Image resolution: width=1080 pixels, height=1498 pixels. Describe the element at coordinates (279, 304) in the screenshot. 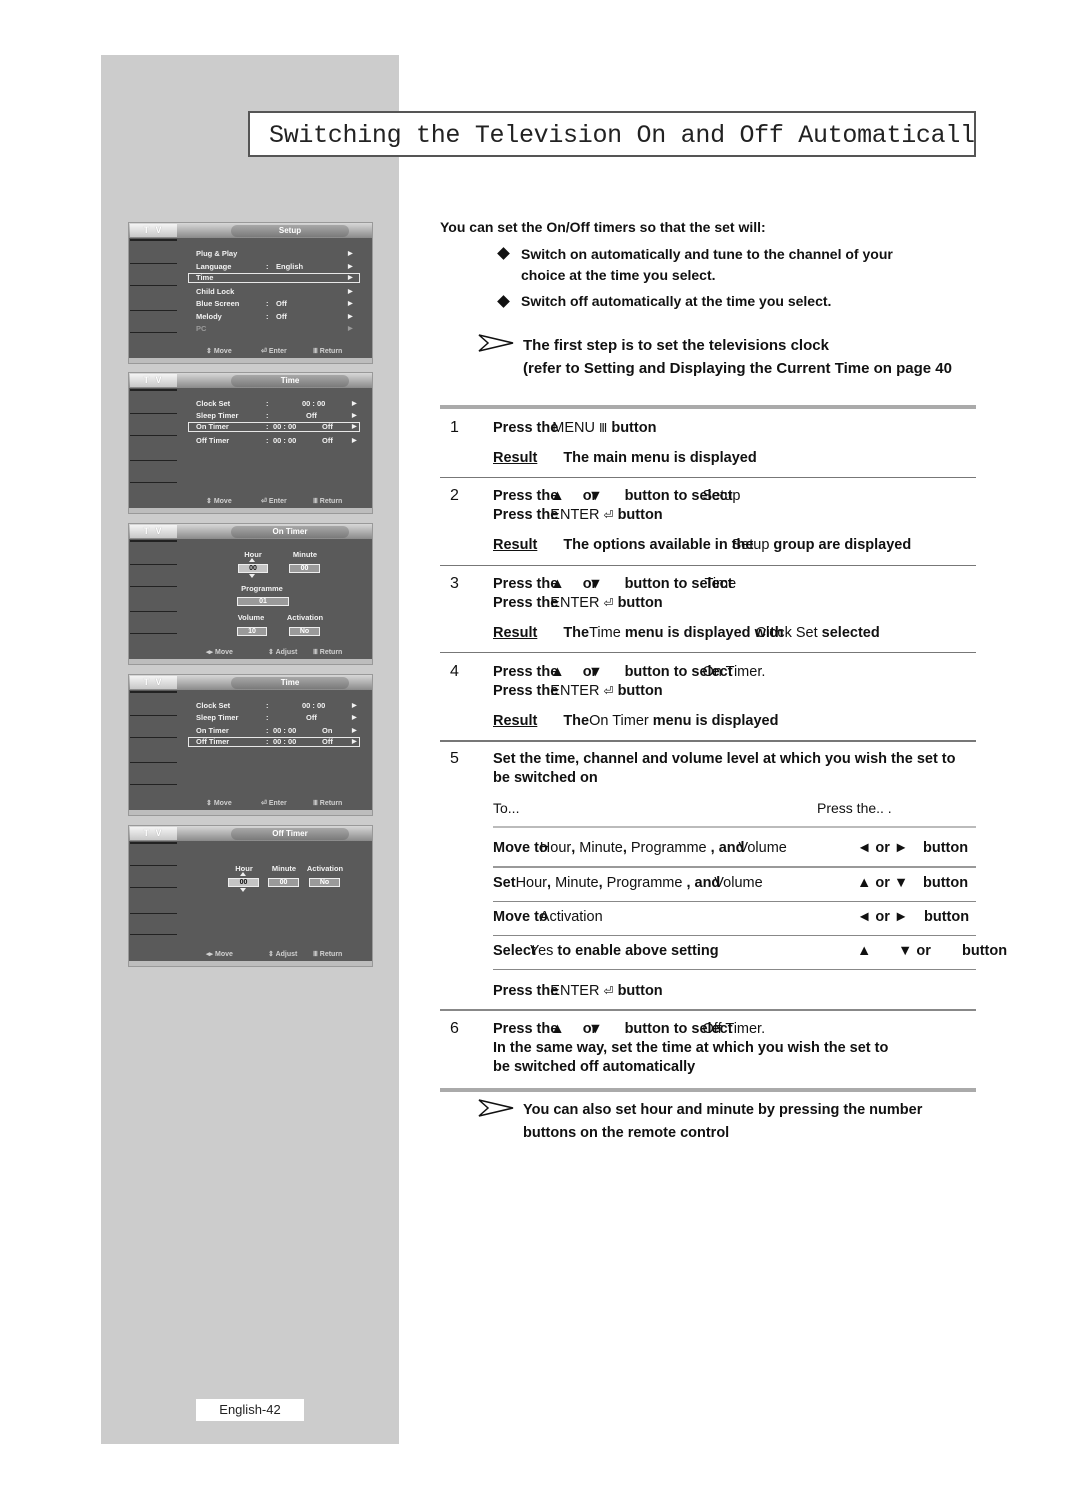

I see `menu-item: Blue Screen: Off ▶` at that location.